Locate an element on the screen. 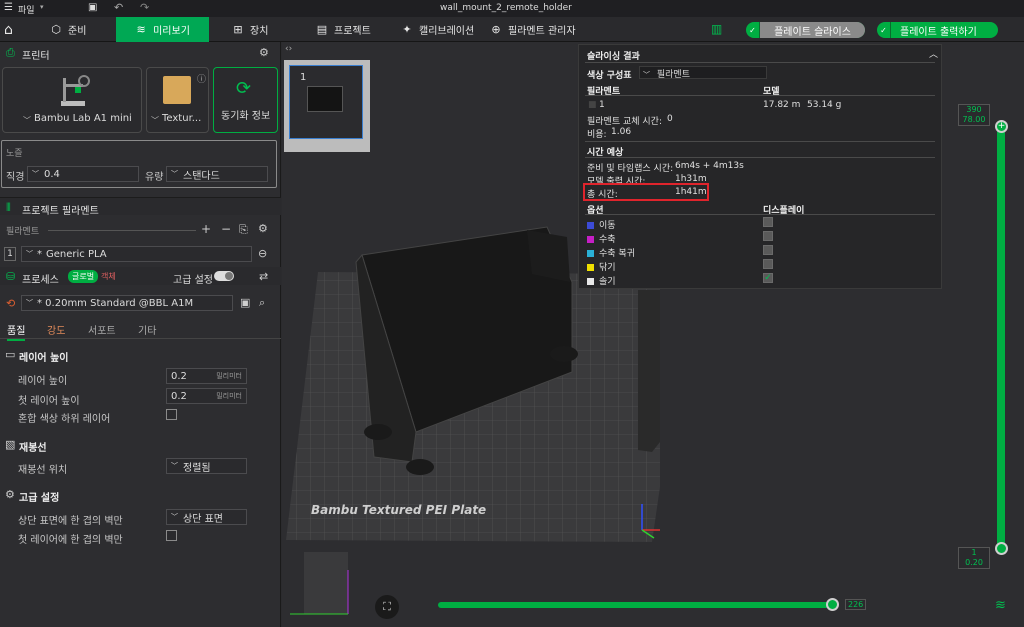 The width and height of the screenshot is (1024, 627). profile-search-icon: ⌕ is located at coordinates (262, 303).